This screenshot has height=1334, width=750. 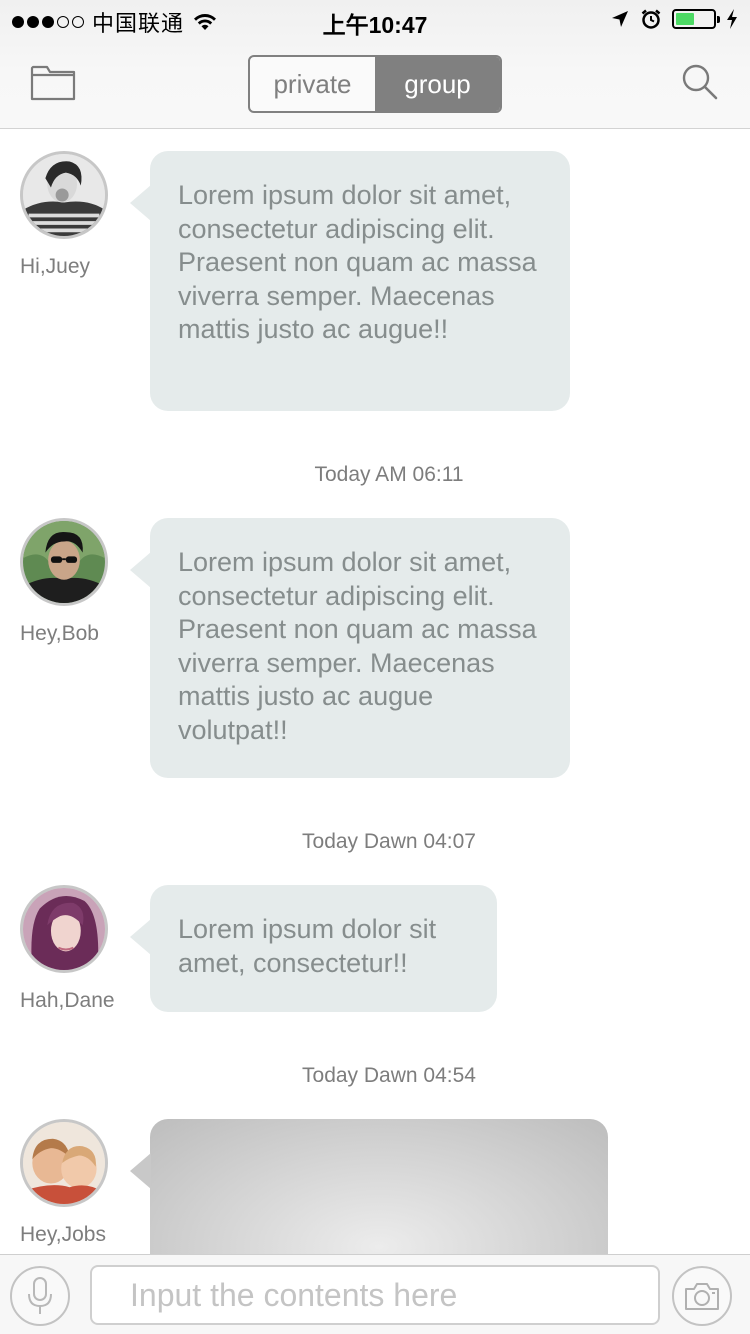 I want to click on timestamp: Today Dawn 04:54, so click(x=389, y=1075).